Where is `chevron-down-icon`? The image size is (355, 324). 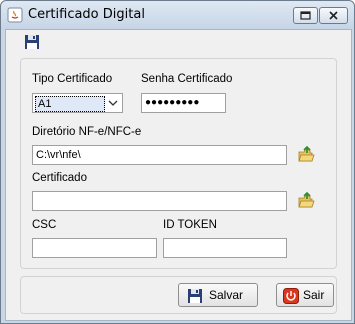
chevron-down-icon is located at coordinates (113, 103).